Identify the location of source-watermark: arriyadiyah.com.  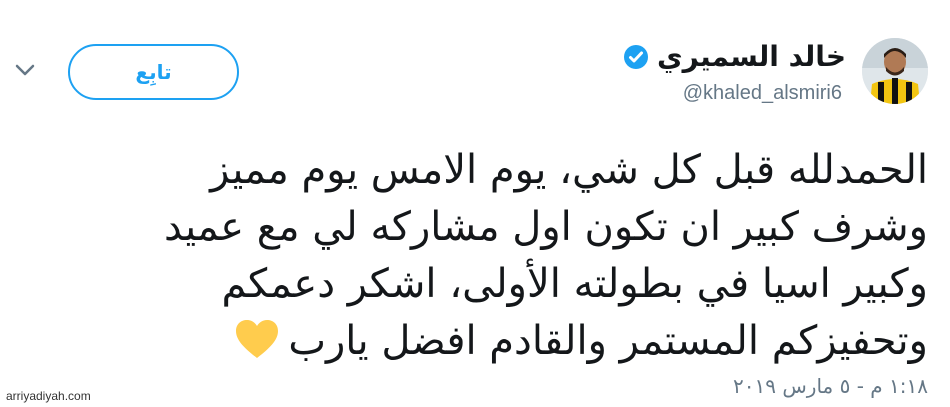
(48, 396).